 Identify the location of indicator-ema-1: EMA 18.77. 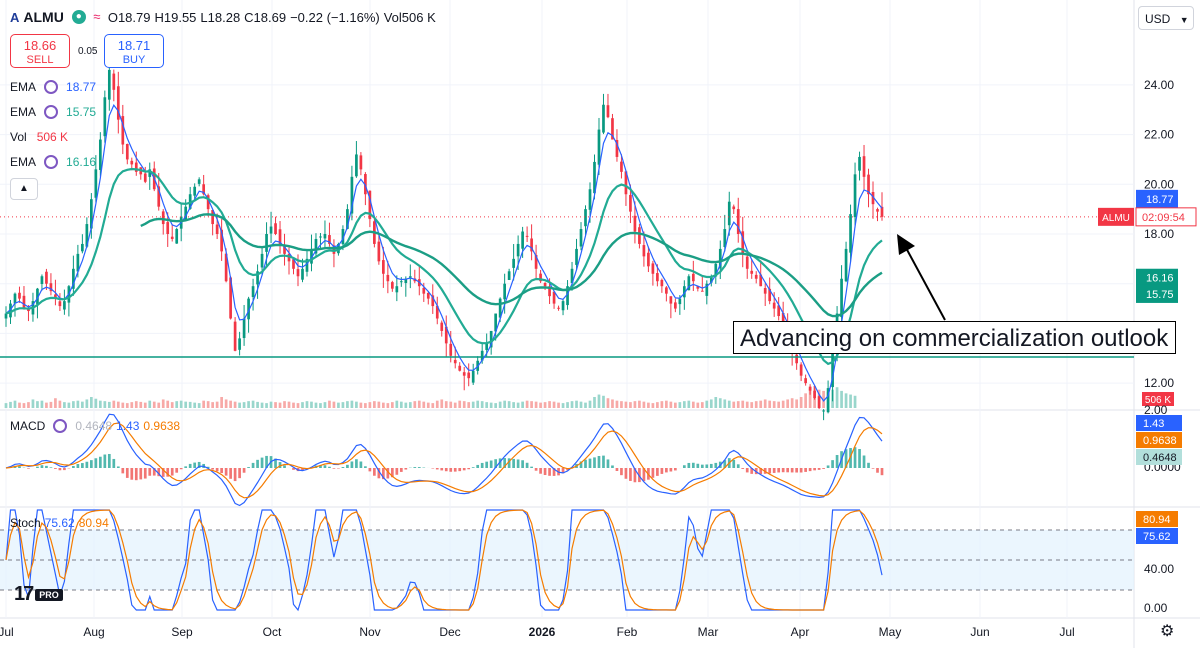
(53, 87).